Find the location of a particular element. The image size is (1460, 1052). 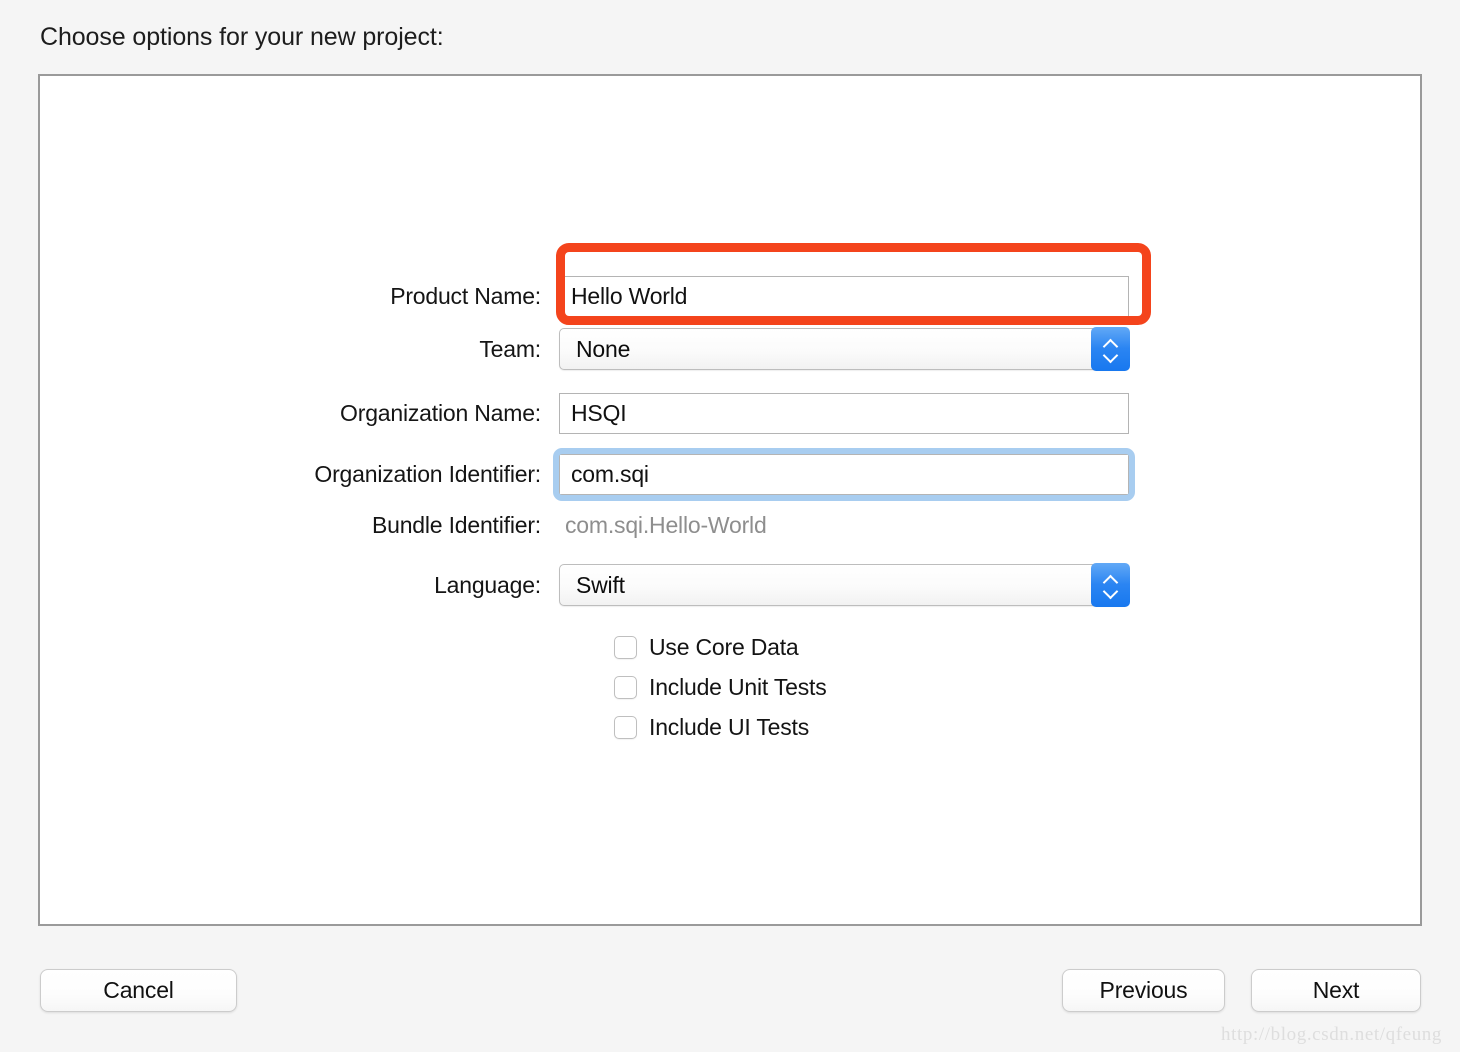

organization-name-input: HSQI is located at coordinates (844, 413).